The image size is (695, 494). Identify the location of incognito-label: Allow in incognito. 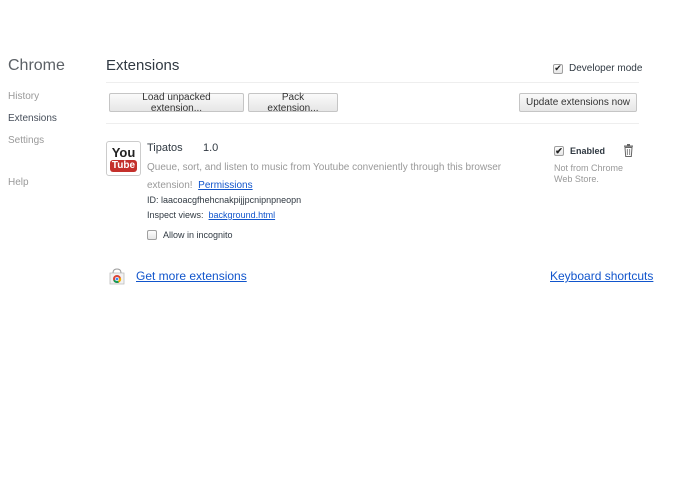
(198, 235).